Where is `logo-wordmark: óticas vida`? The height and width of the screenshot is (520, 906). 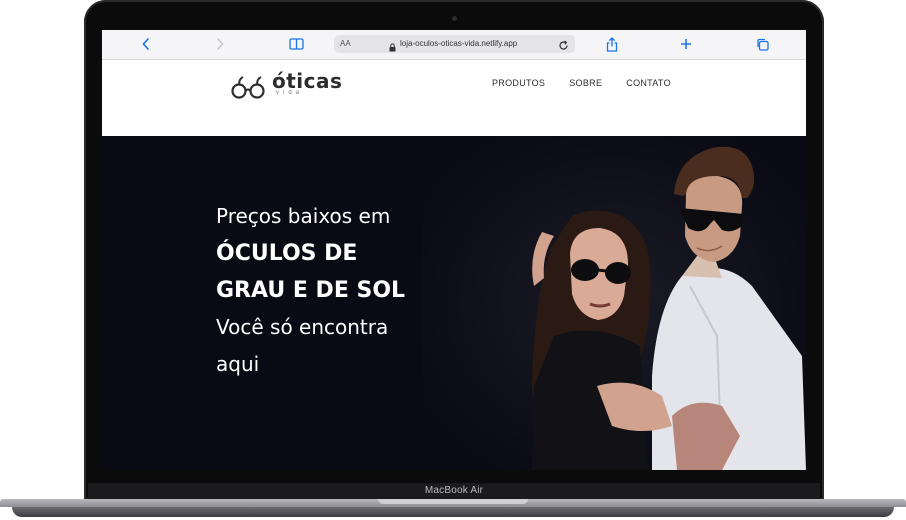
logo-wordmark: óticas vida is located at coordinates (307, 82).